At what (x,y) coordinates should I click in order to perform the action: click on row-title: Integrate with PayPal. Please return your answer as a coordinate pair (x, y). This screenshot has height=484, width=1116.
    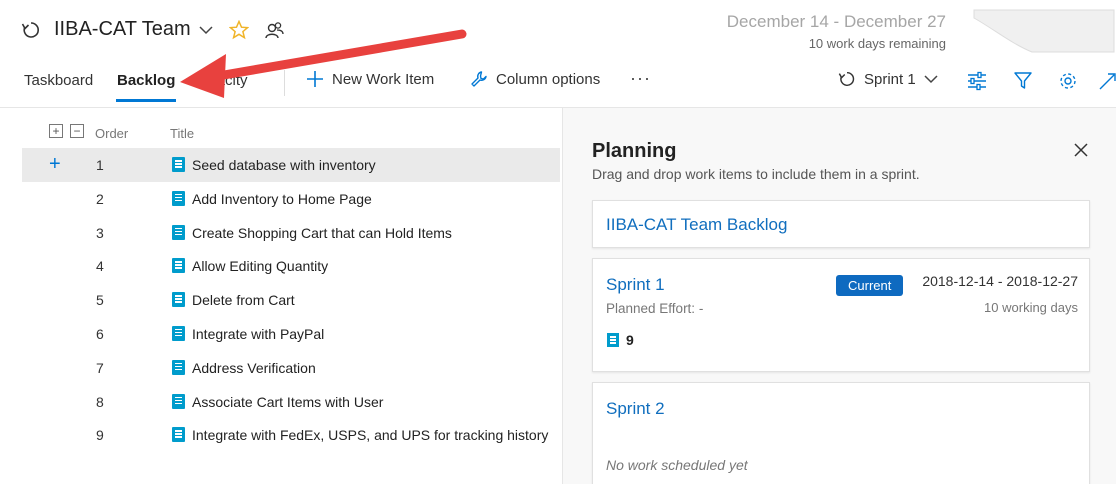
    Looking at the image, I should click on (258, 334).